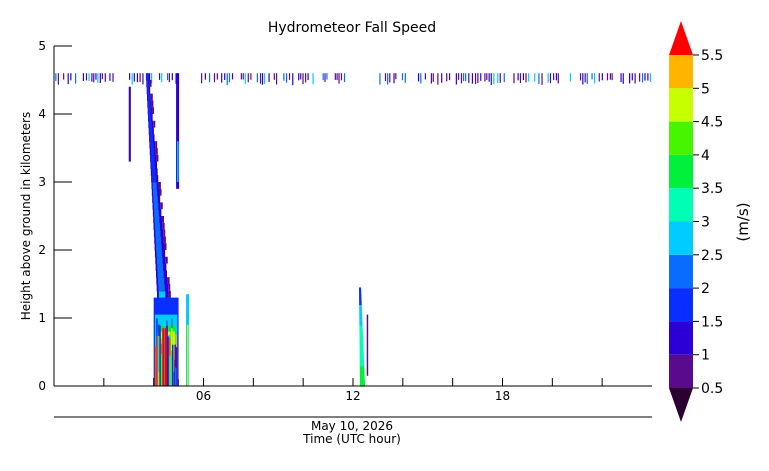  I want to click on colorbar-tick-label: 1, so click(705, 356).